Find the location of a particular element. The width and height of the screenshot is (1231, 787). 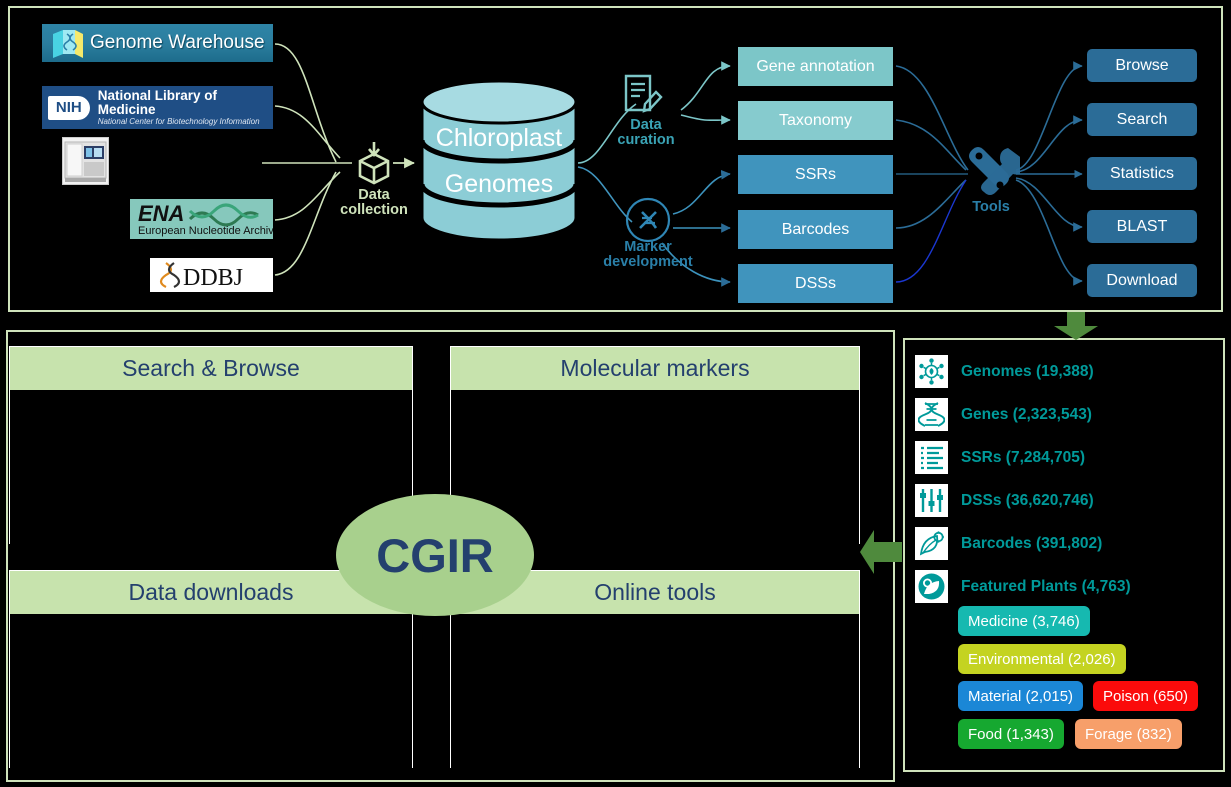

output-label: Download is located at coordinates (1142, 280).